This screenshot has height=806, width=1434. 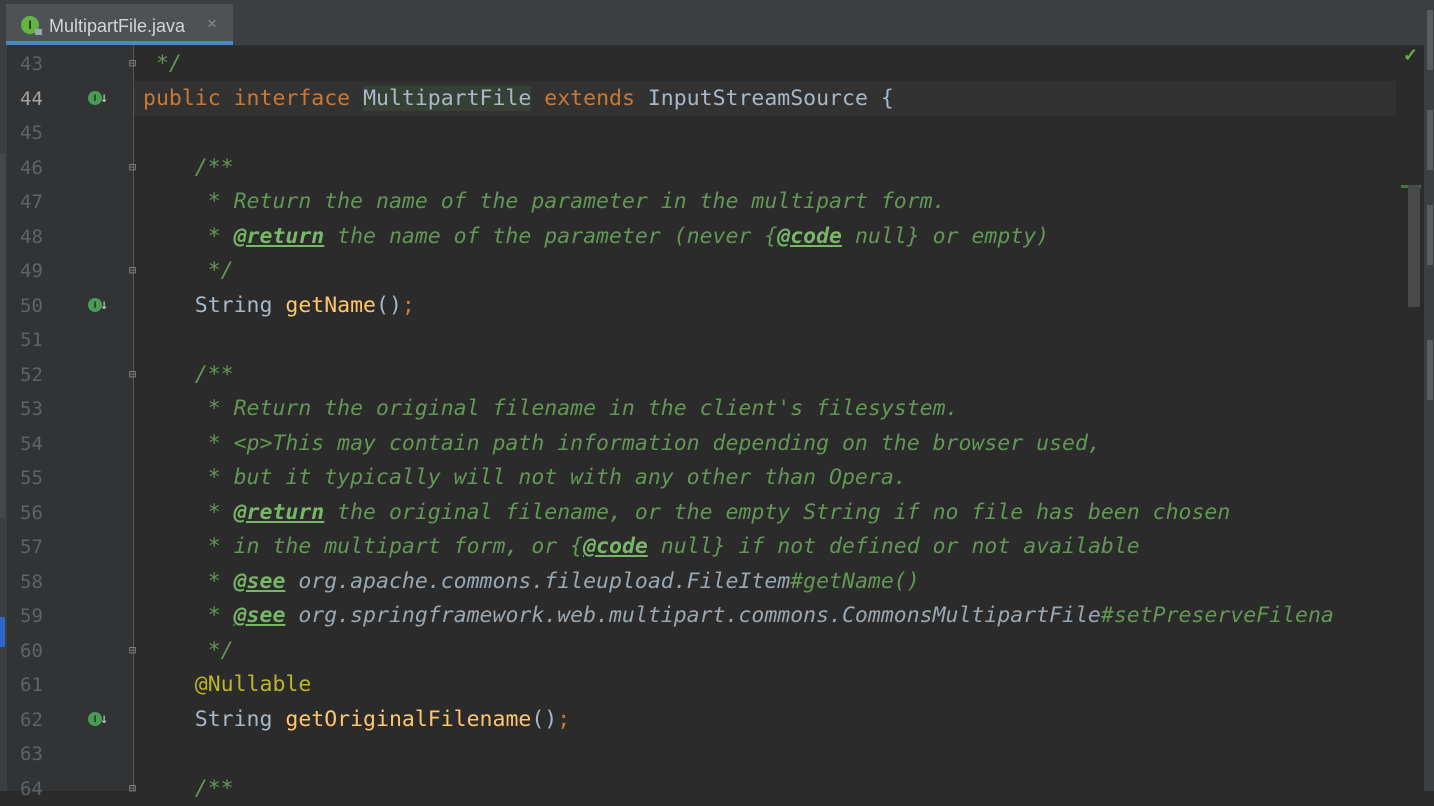 I want to click on code-token: null} or empty), so click(x=946, y=236).